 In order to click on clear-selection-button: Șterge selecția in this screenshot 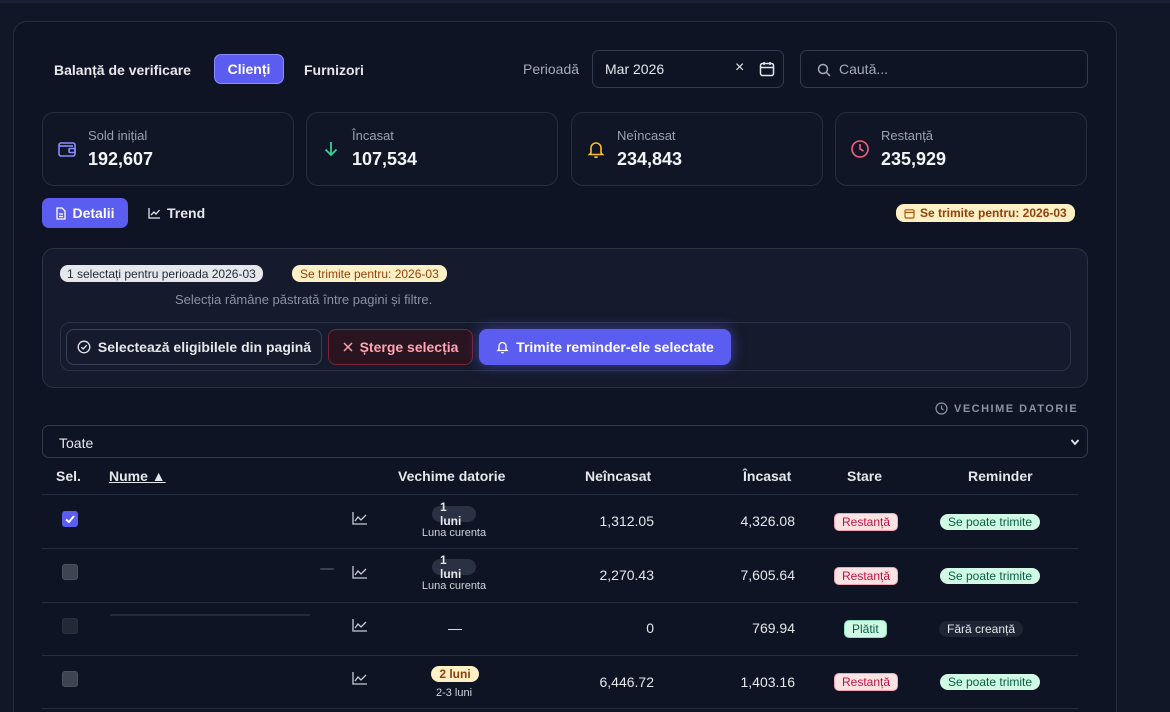, I will do `click(400, 347)`.